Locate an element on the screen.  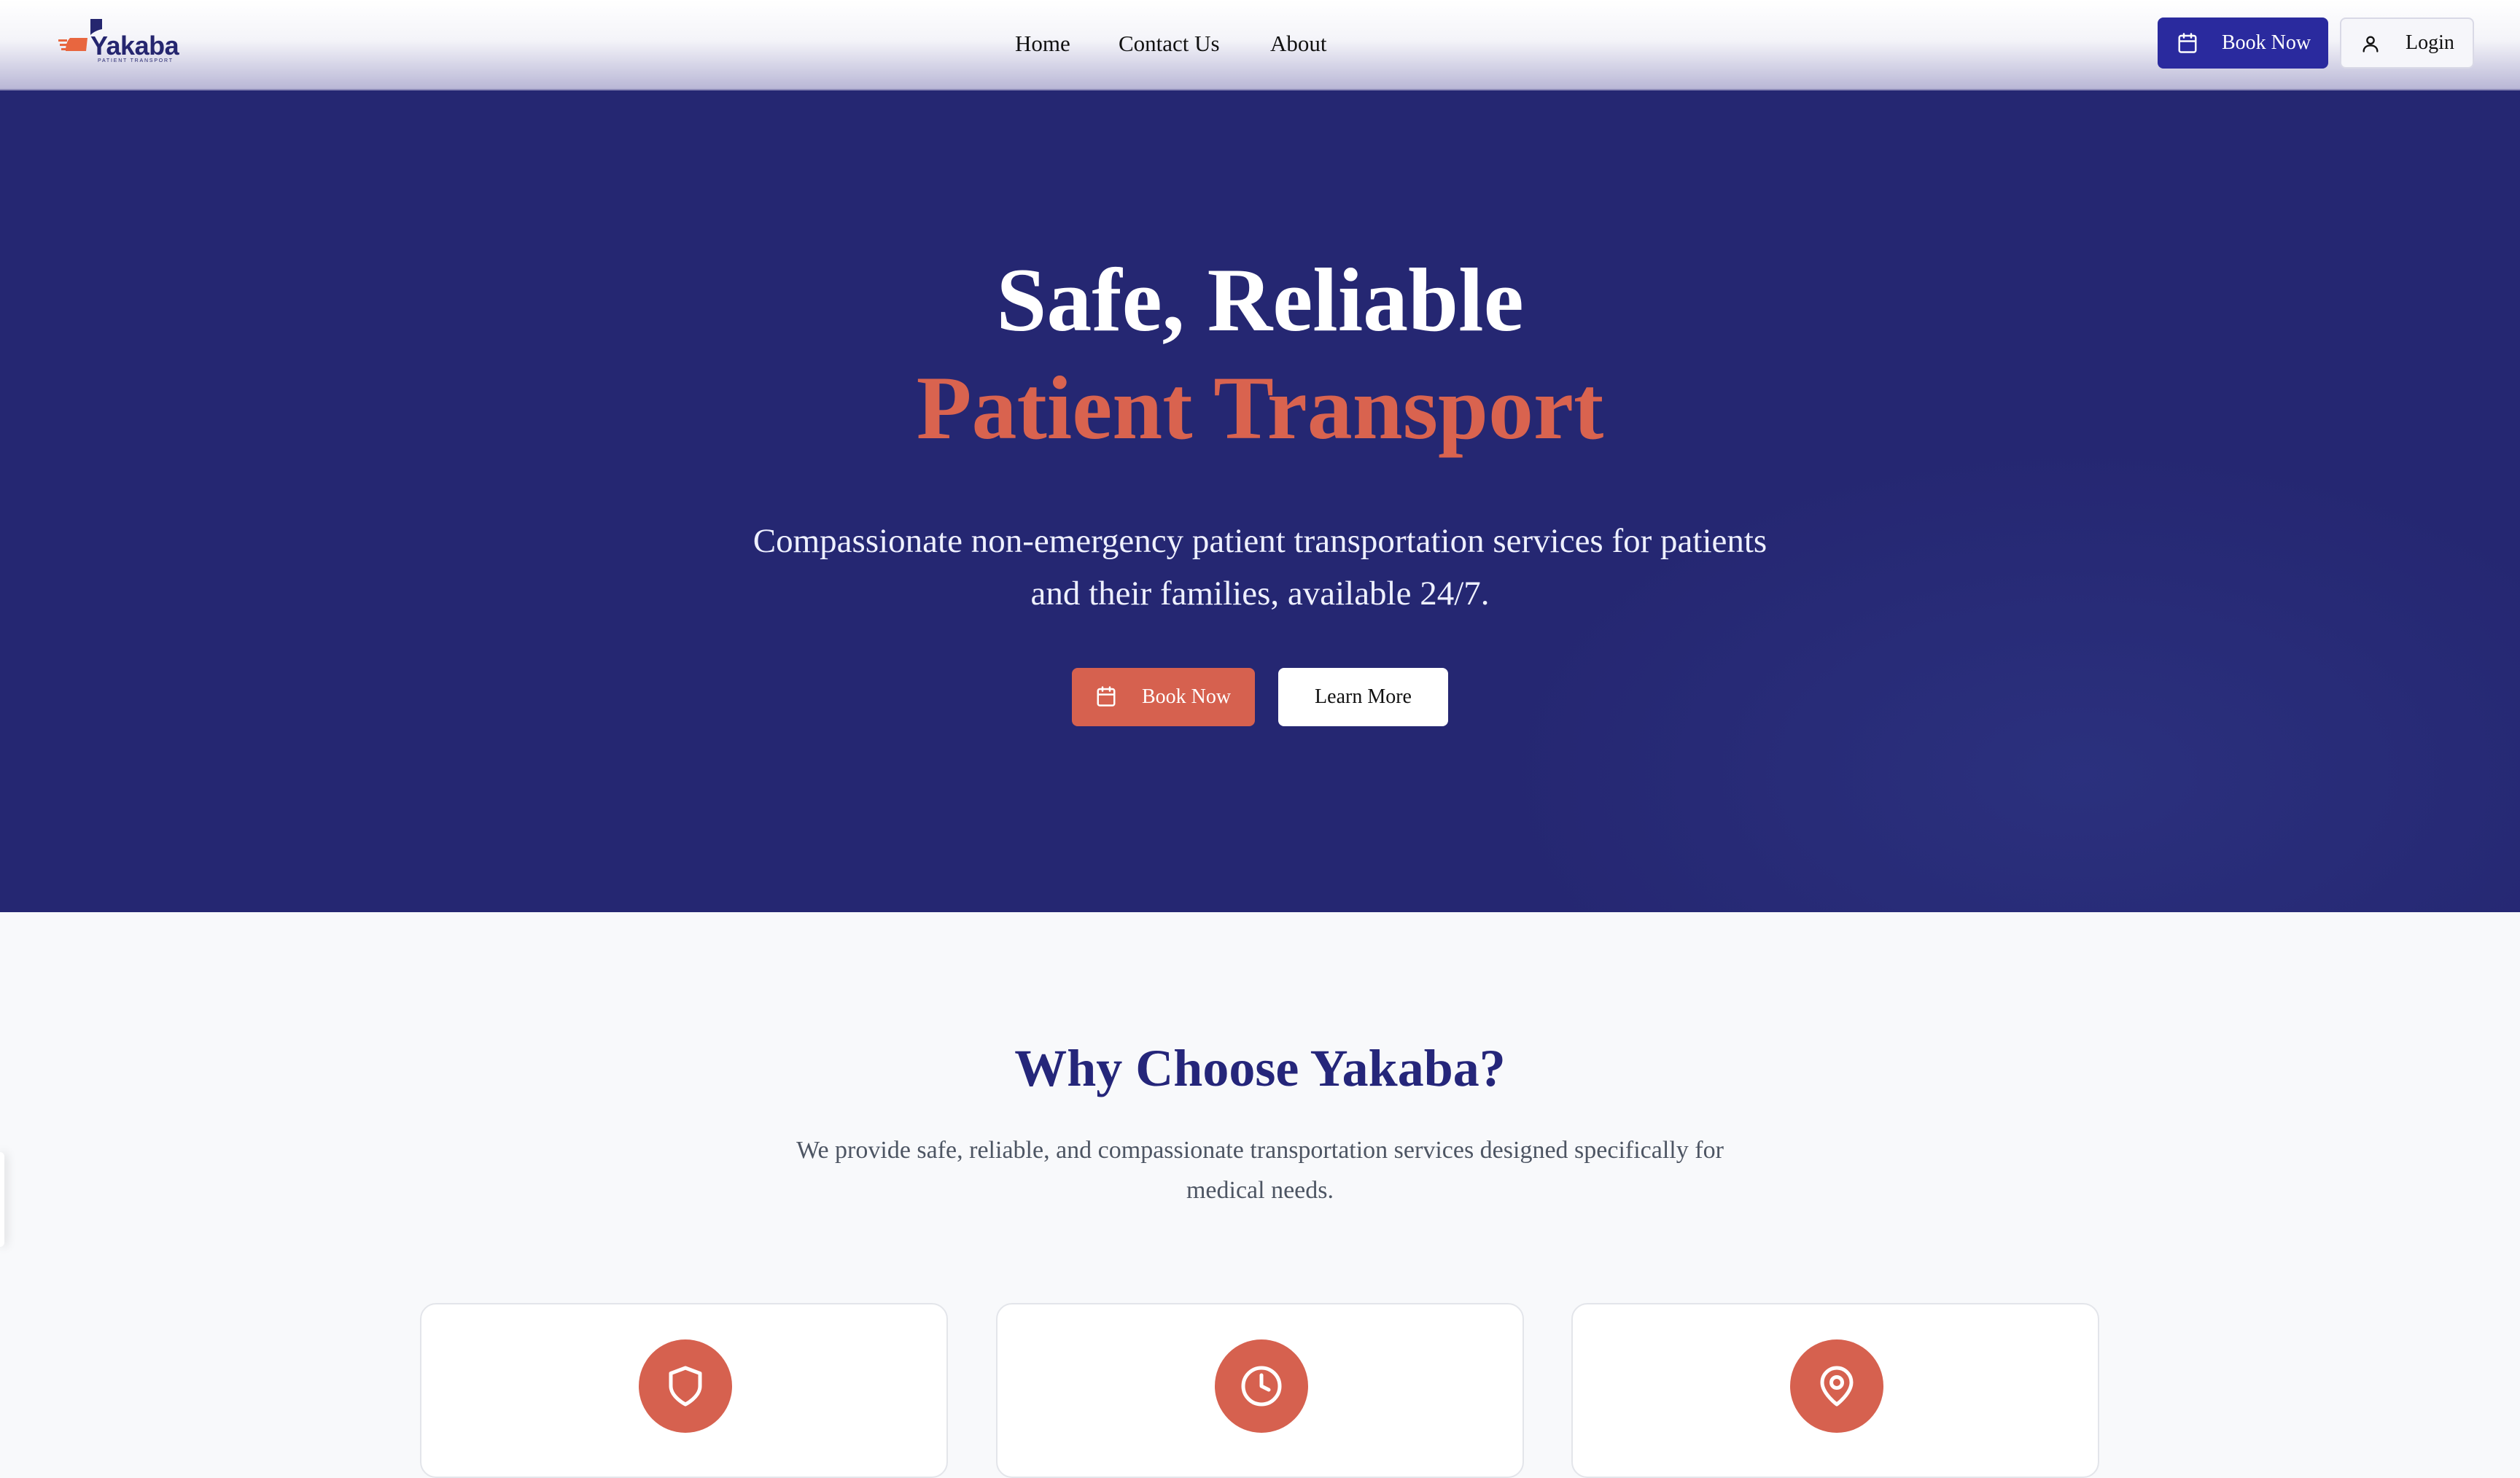
hero-book-now-button: Book Now is located at coordinates (1163, 697).